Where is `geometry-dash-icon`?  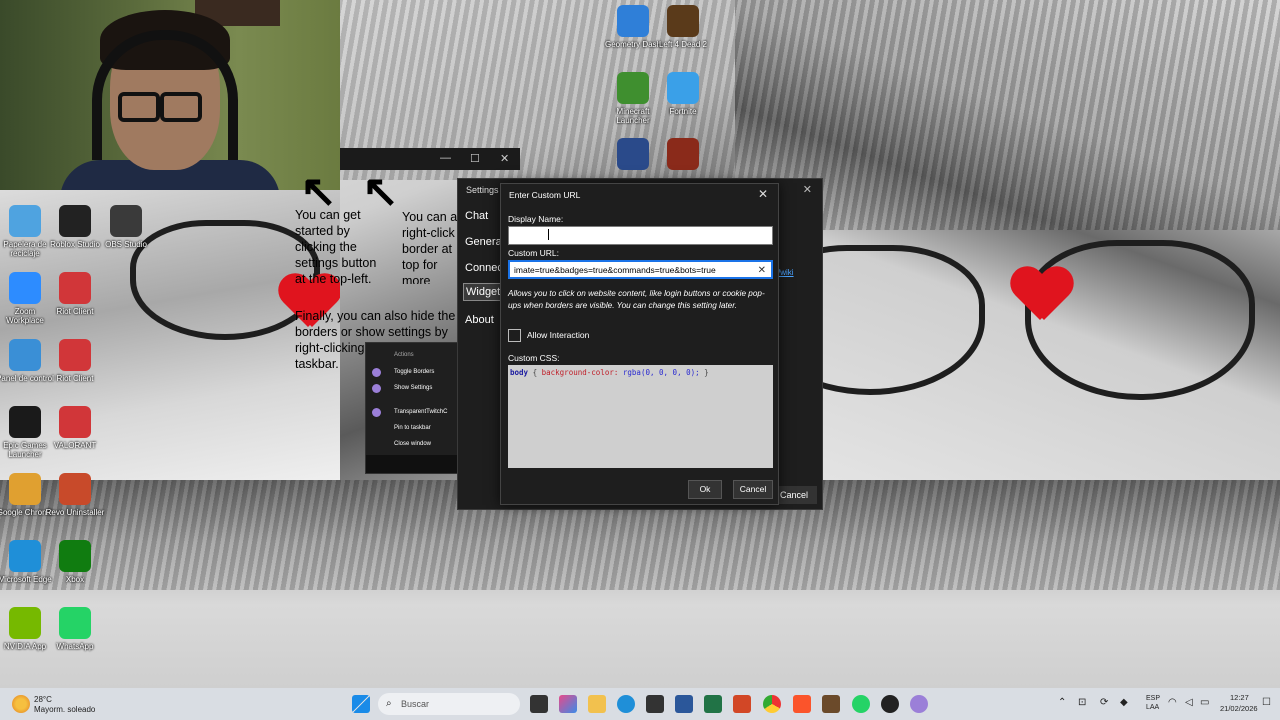 geometry-dash-icon is located at coordinates (633, 21).